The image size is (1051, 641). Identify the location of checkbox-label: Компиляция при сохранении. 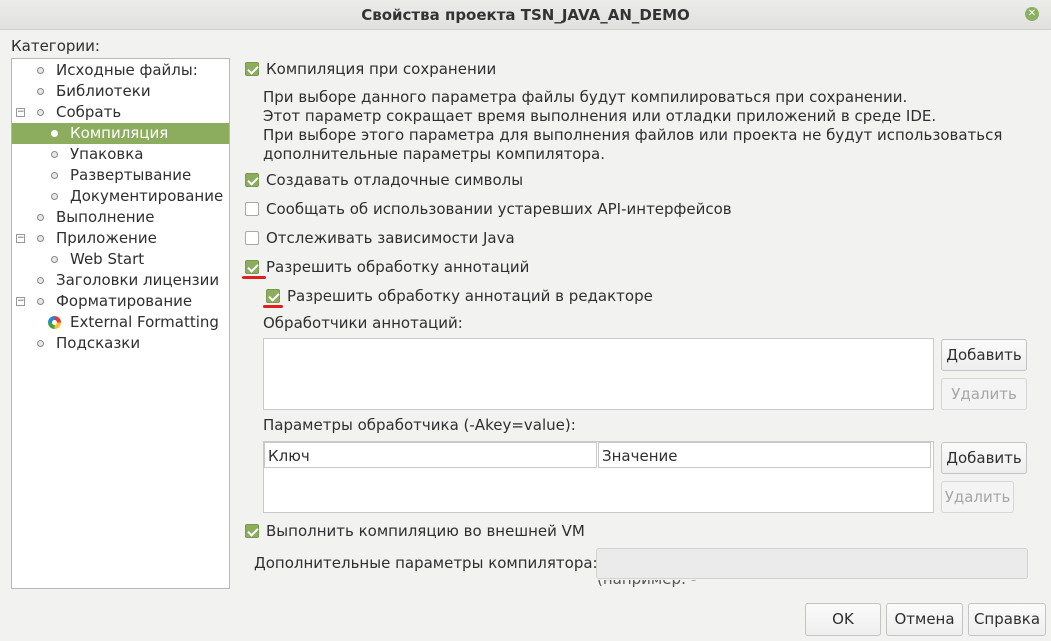
(381, 69).